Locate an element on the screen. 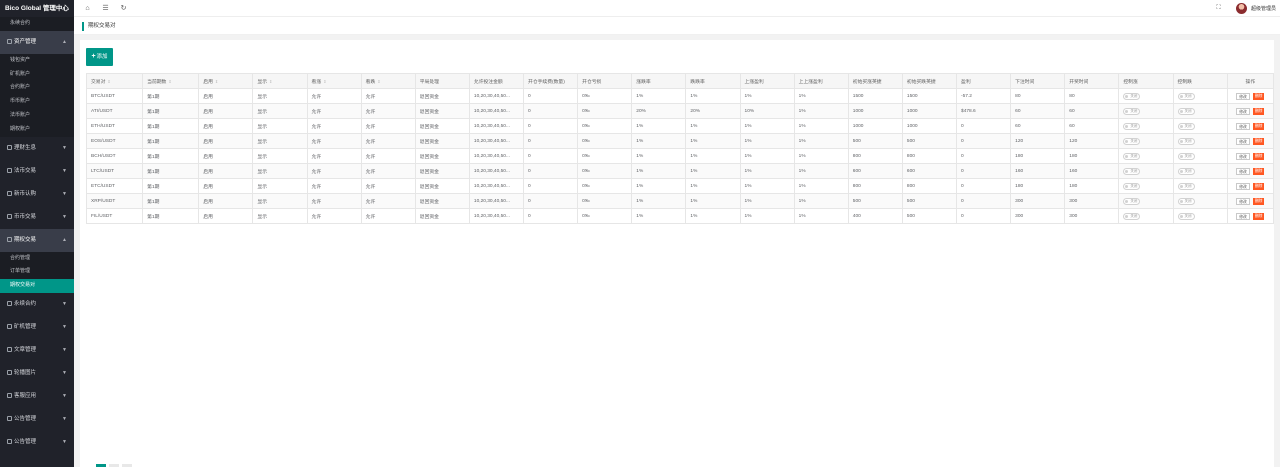  sidebar-sub-item: 订单管理 is located at coordinates (37, 272).